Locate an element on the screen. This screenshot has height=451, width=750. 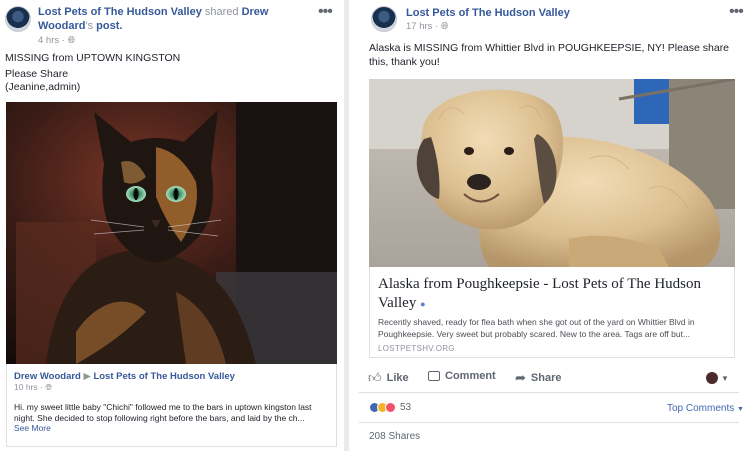
share-button: ➦ Share is located at coordinates (538, 378).